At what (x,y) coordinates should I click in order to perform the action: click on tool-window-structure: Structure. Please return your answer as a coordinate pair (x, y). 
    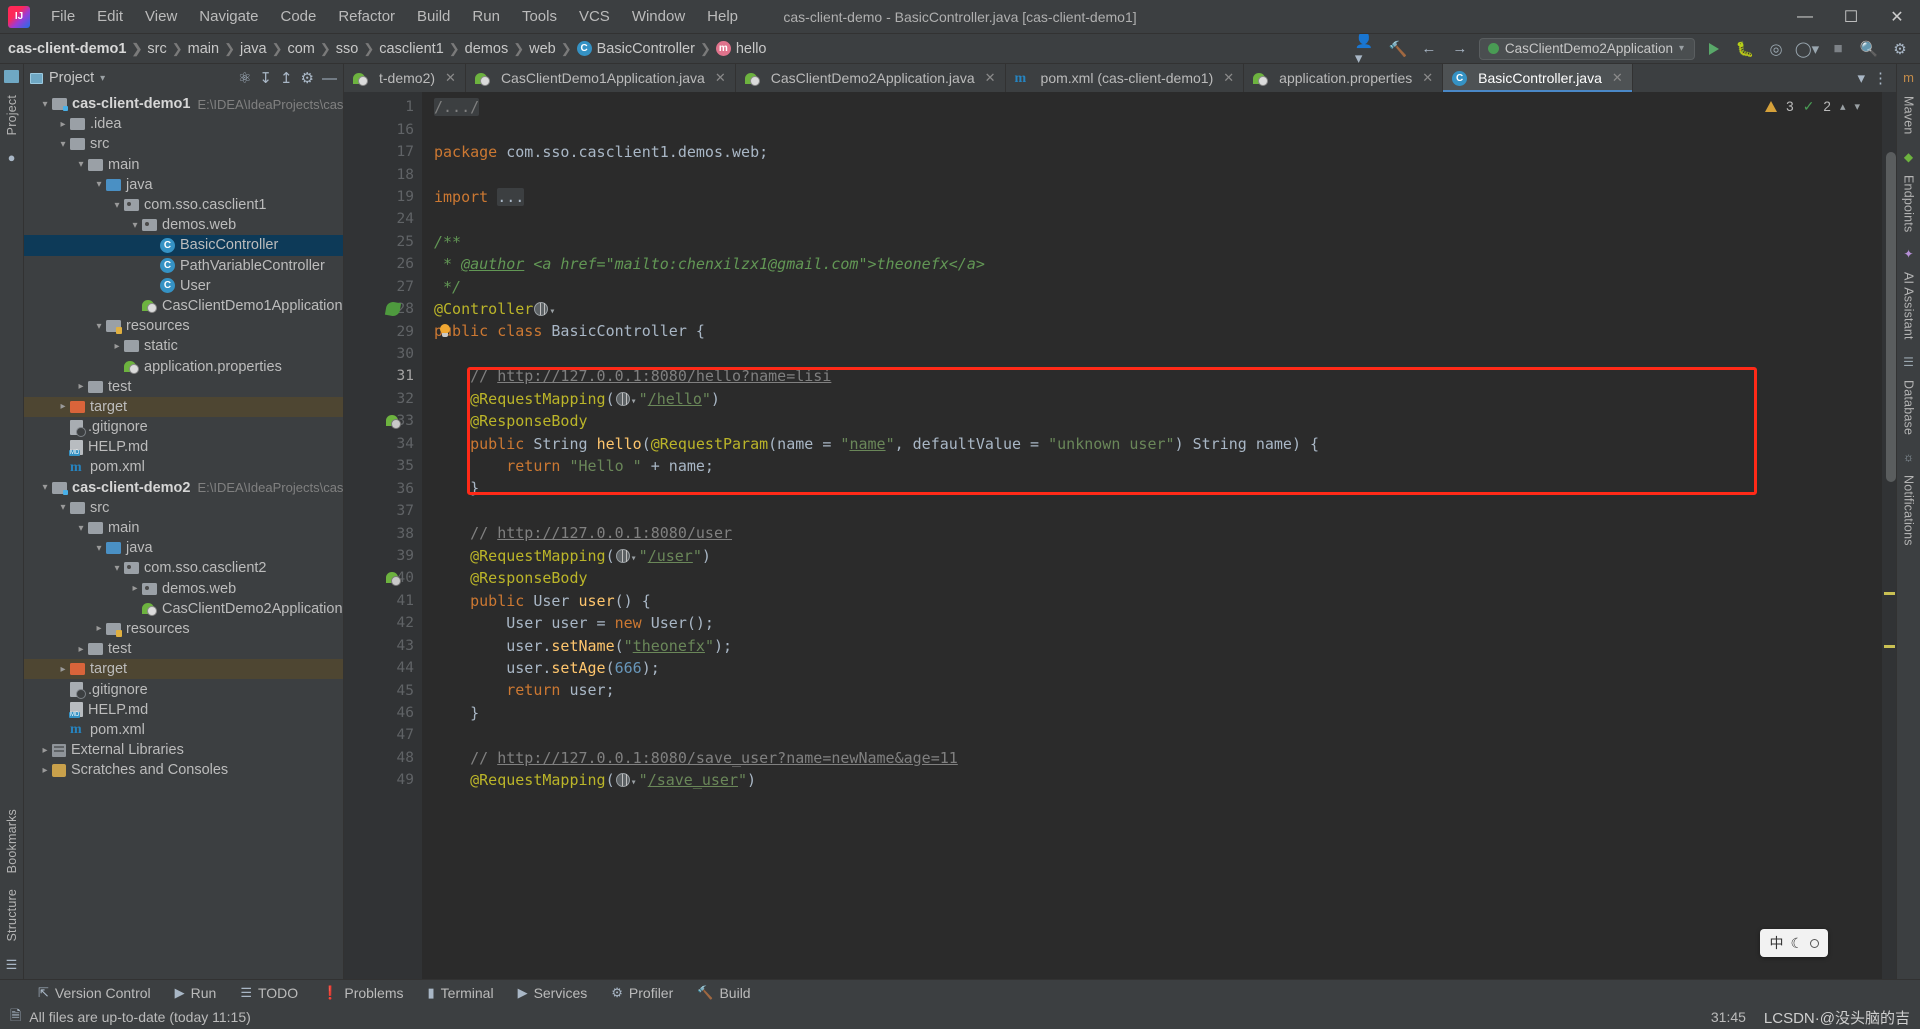
    Looking at the image, I should click on (12, 915).